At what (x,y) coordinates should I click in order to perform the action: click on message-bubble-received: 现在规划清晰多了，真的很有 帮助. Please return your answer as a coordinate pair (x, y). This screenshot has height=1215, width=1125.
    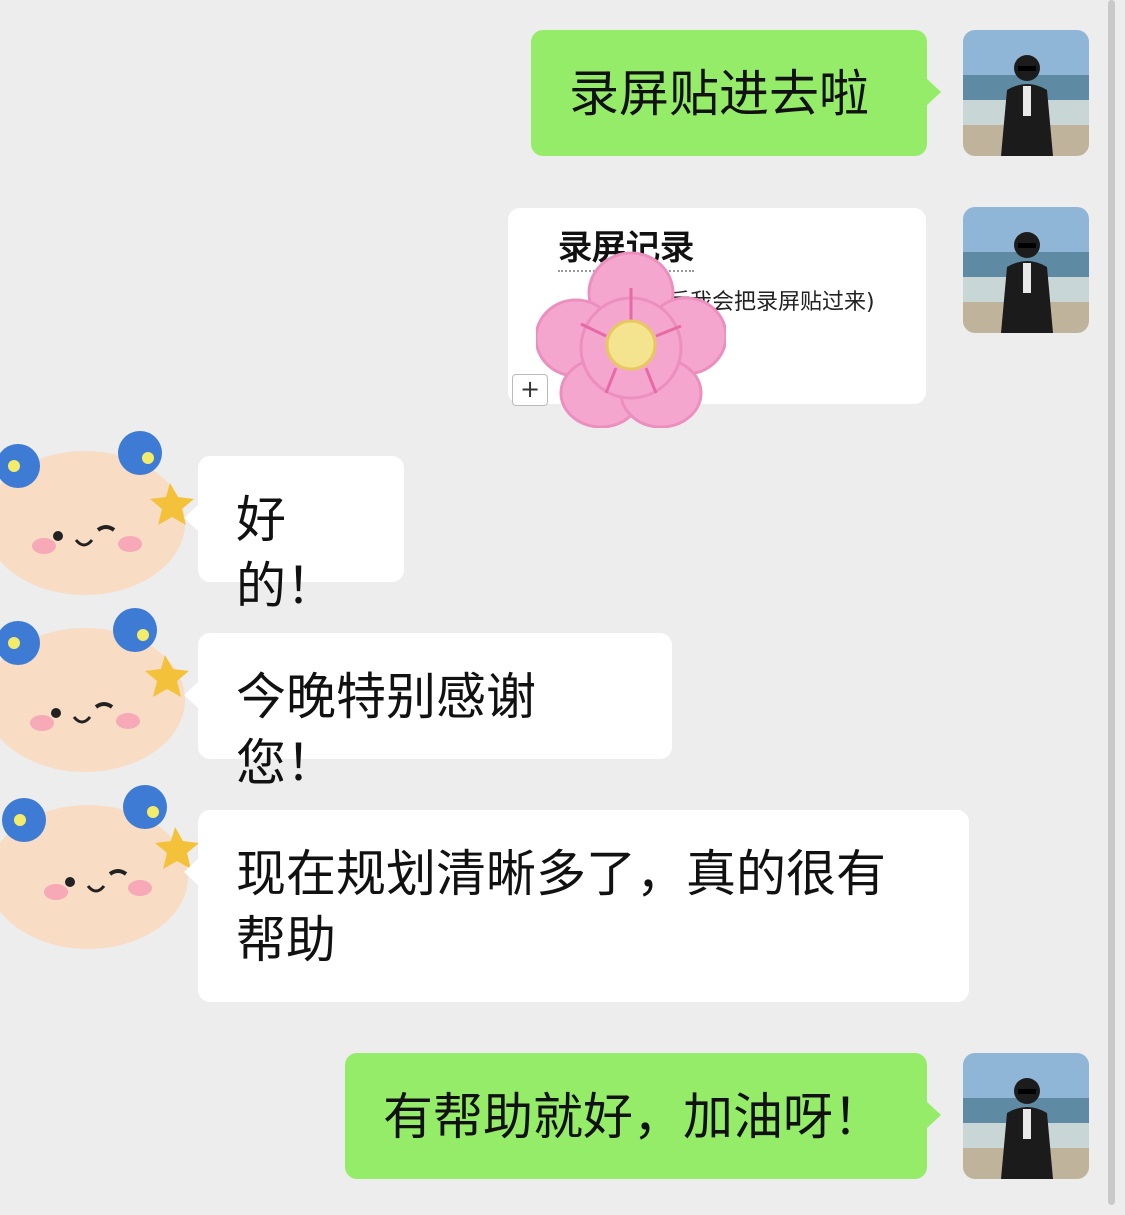
    Looking at the image, I should click on (576, 906).